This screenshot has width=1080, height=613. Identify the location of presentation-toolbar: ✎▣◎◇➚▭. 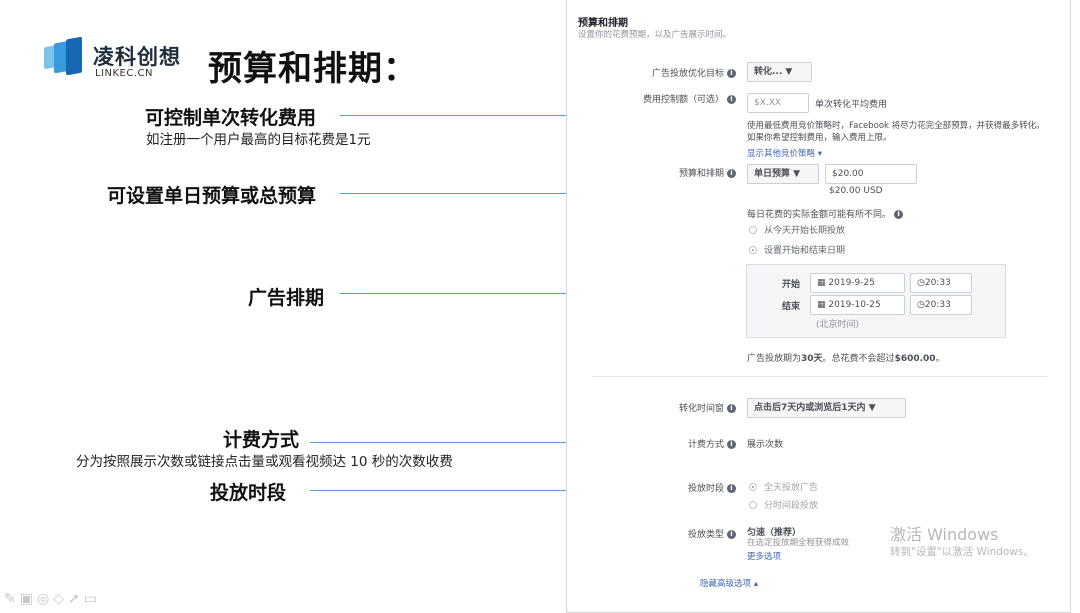
(52, 599).